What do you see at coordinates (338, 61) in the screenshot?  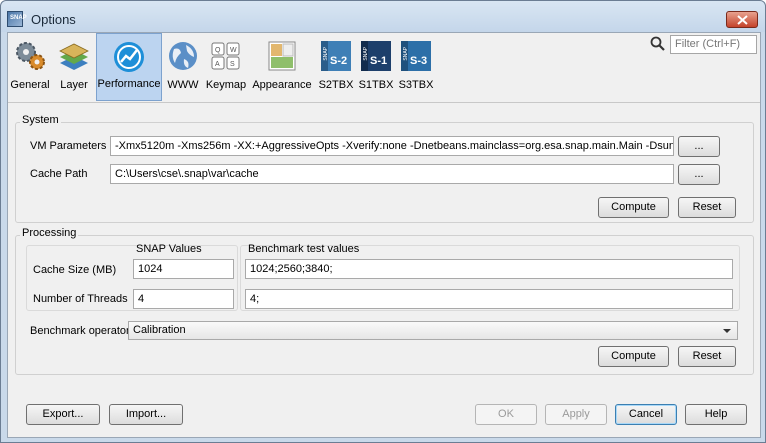 I see `svg-text: S-2` at bounding box center [338, 61].